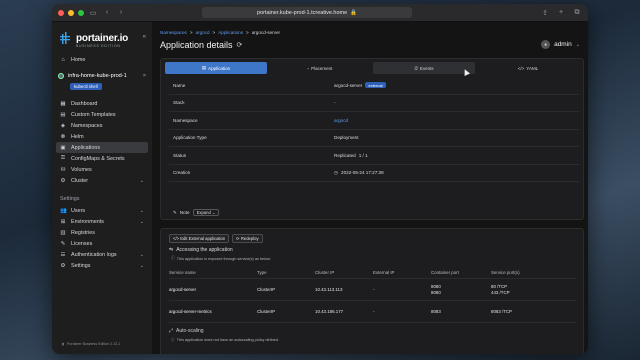 The image size is (640, 360). Describe the element at coordinates (102, 158) in the screenshot. I see `sidebar-item-configmaps: ⚿ ConfigMaps & Secrets` at that location.